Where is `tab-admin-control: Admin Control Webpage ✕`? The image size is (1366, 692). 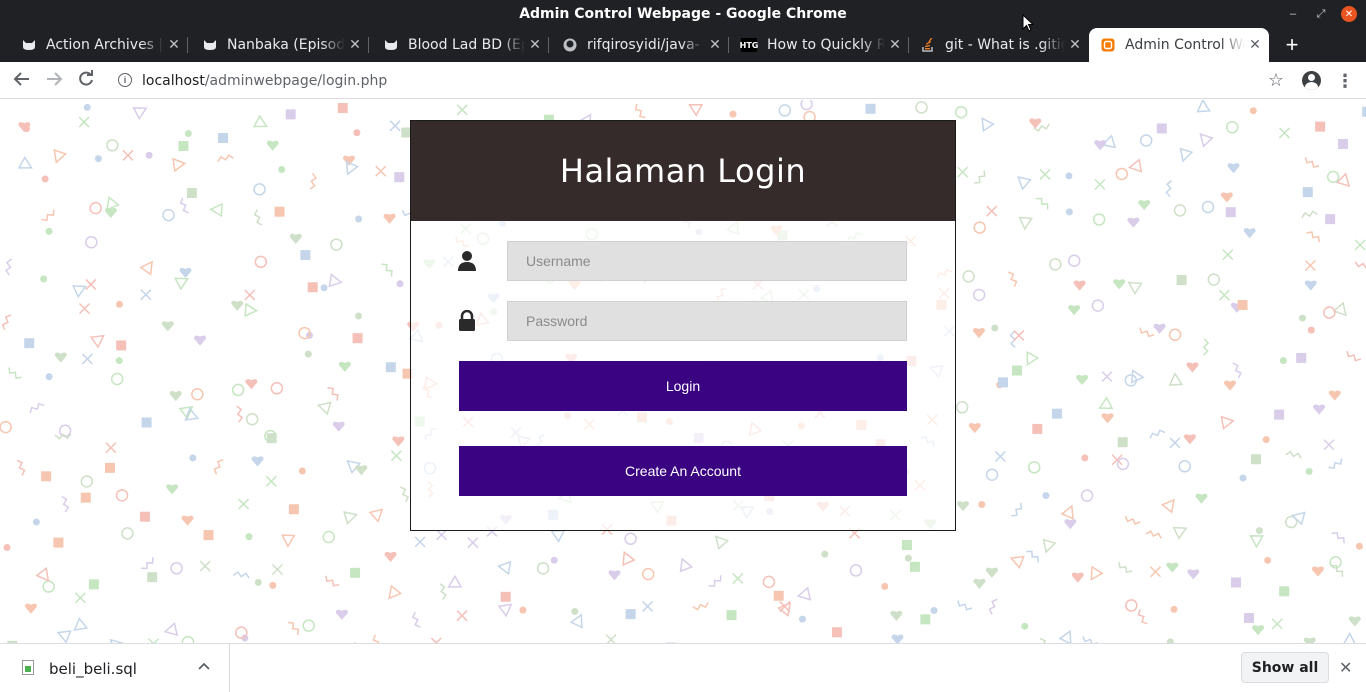
tab-admin-control: Admin Control Webpage ✕ is located at coordinates (1179, 45).